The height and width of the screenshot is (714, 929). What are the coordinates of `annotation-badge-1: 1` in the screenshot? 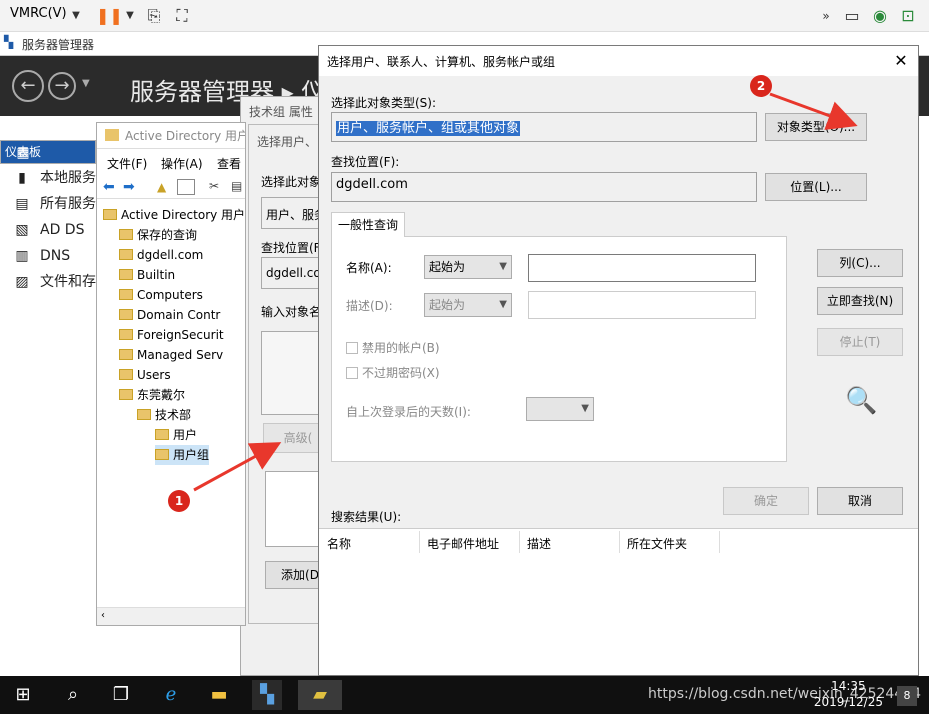 It's located at (179, 501).